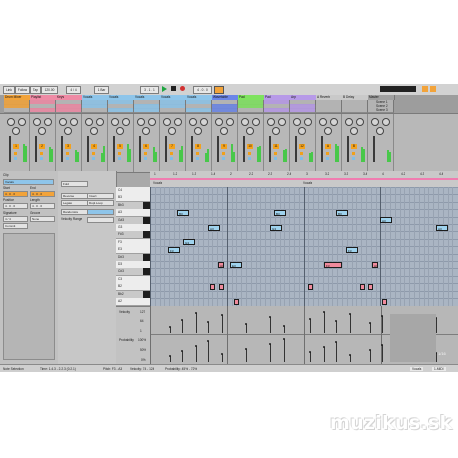  What do you see at coordinates (189, 242) in the screenshot?
I see `midi-note: G3` at bounding box center [189, 242].